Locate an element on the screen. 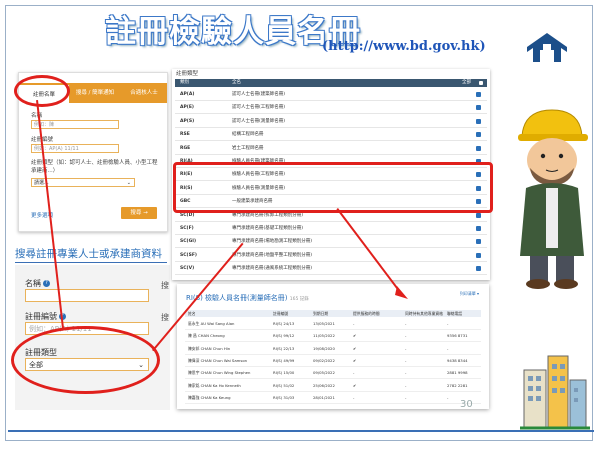 The height and width of the screenshot is (449, 600). results-column-header: 姓名 is located at coordinates (192, 313).